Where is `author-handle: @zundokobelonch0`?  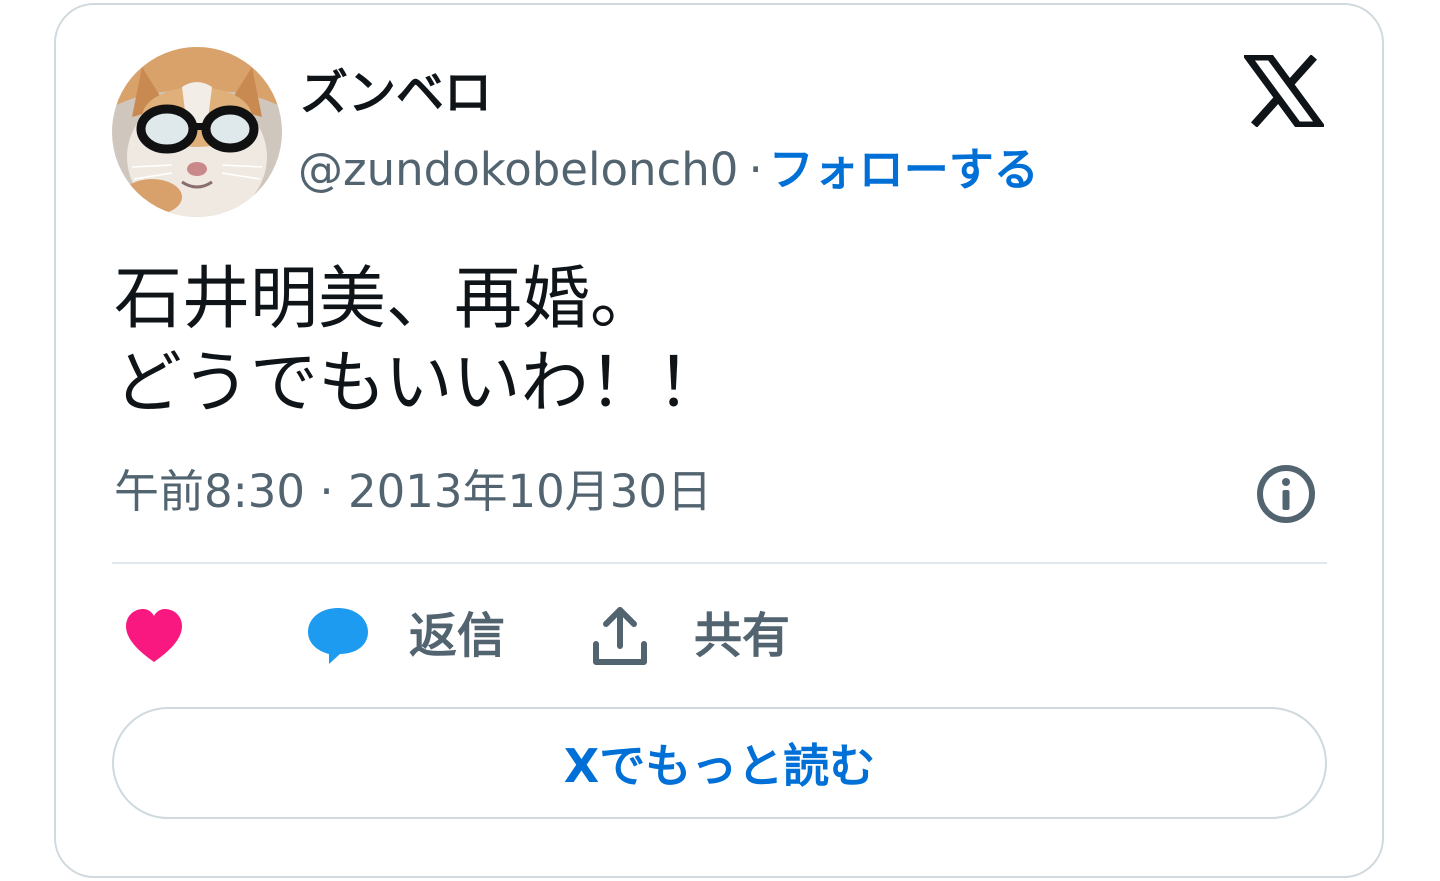 author-handle: @zundokobelonch0 is located at coordinates (518, 169).